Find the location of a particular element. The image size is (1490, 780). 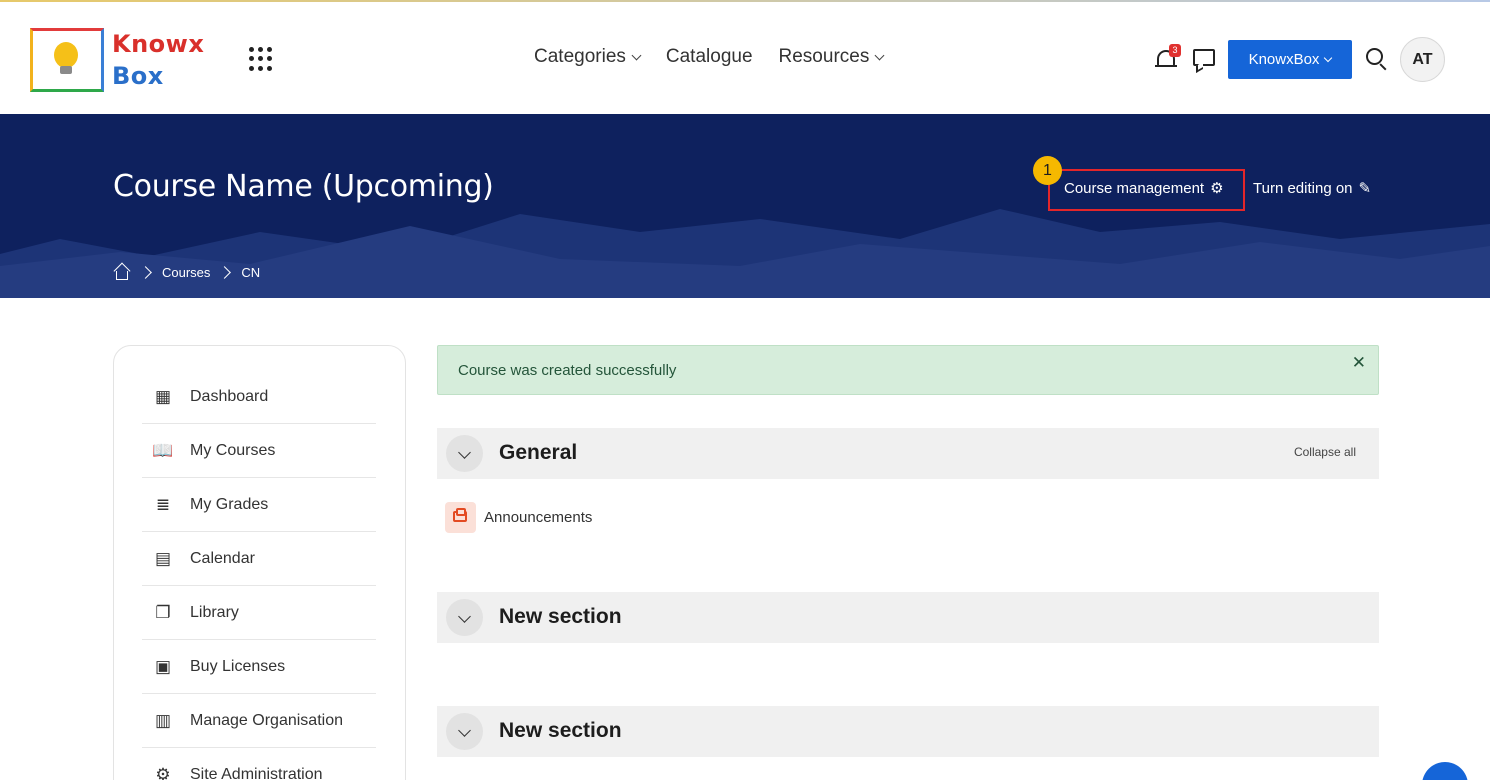

sidebar-item-label: Calendar is located at coordinates (222, 558).